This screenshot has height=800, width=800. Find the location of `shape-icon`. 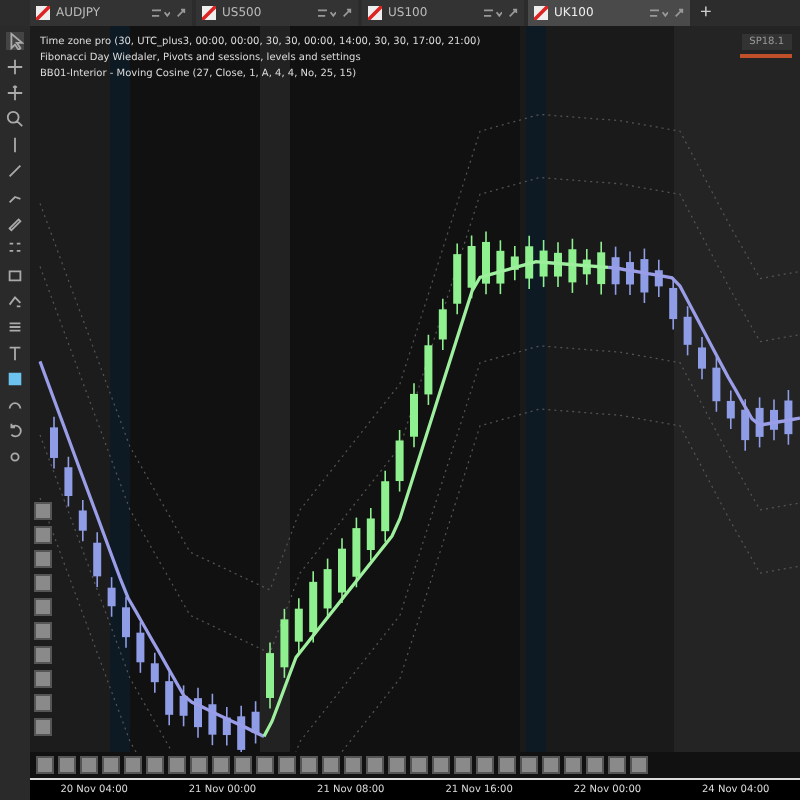

shape-icon is located at coordinates (15, 405).